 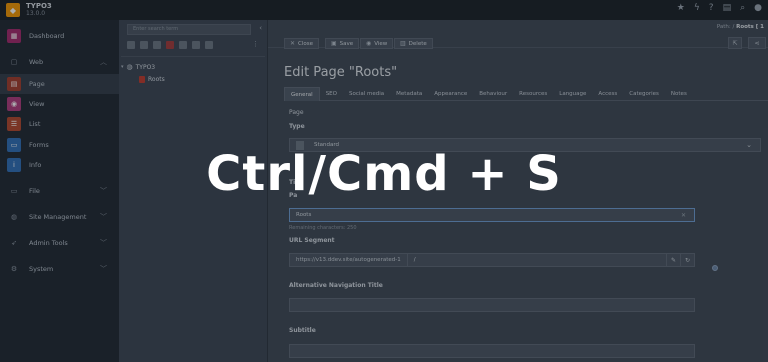 What do you see at coordinates (384, 174) in the screenshot?
I see `keyboard-shortcut-caption: Ctrl/Cmd + S` at bounding box center [384, 174].